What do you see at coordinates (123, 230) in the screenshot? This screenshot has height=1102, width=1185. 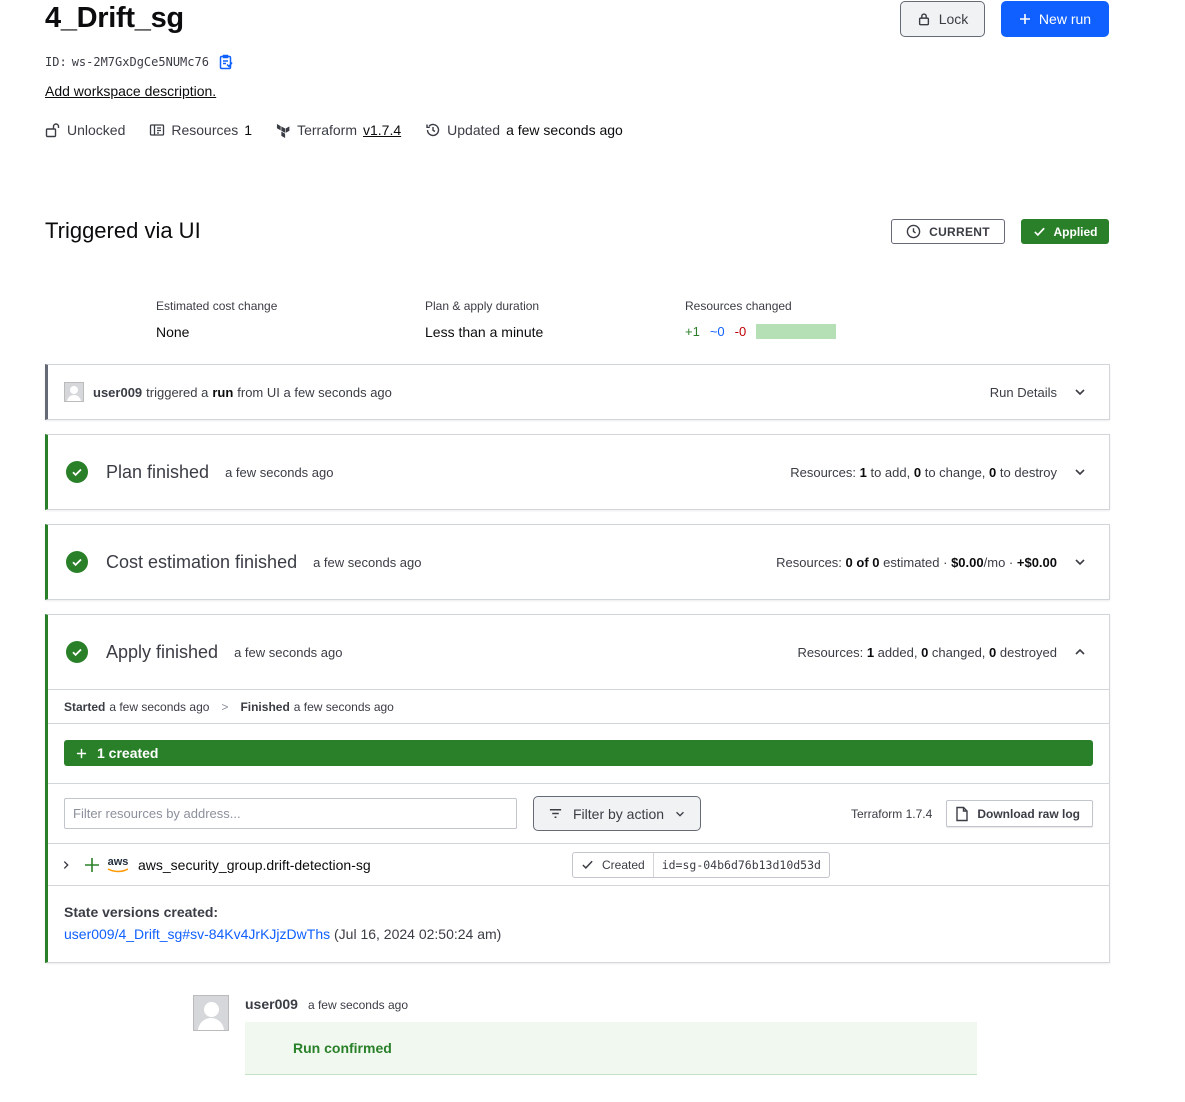 I see `run-title: Triggered via UI` at bounding box center [123, 230].